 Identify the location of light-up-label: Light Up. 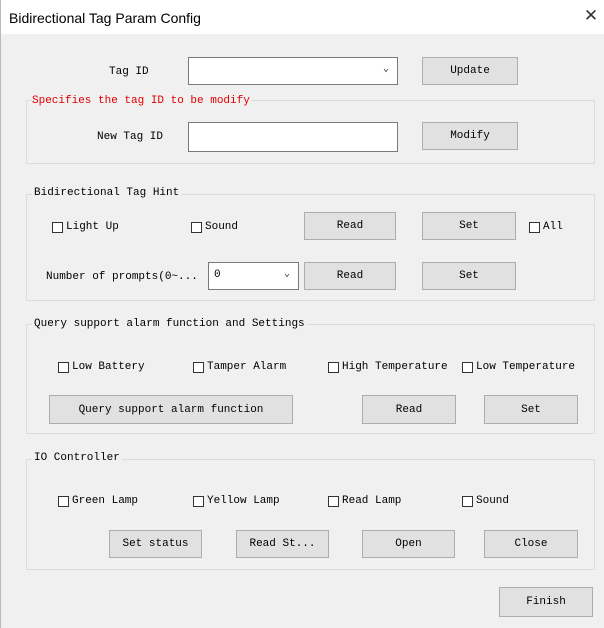
(92, 227).